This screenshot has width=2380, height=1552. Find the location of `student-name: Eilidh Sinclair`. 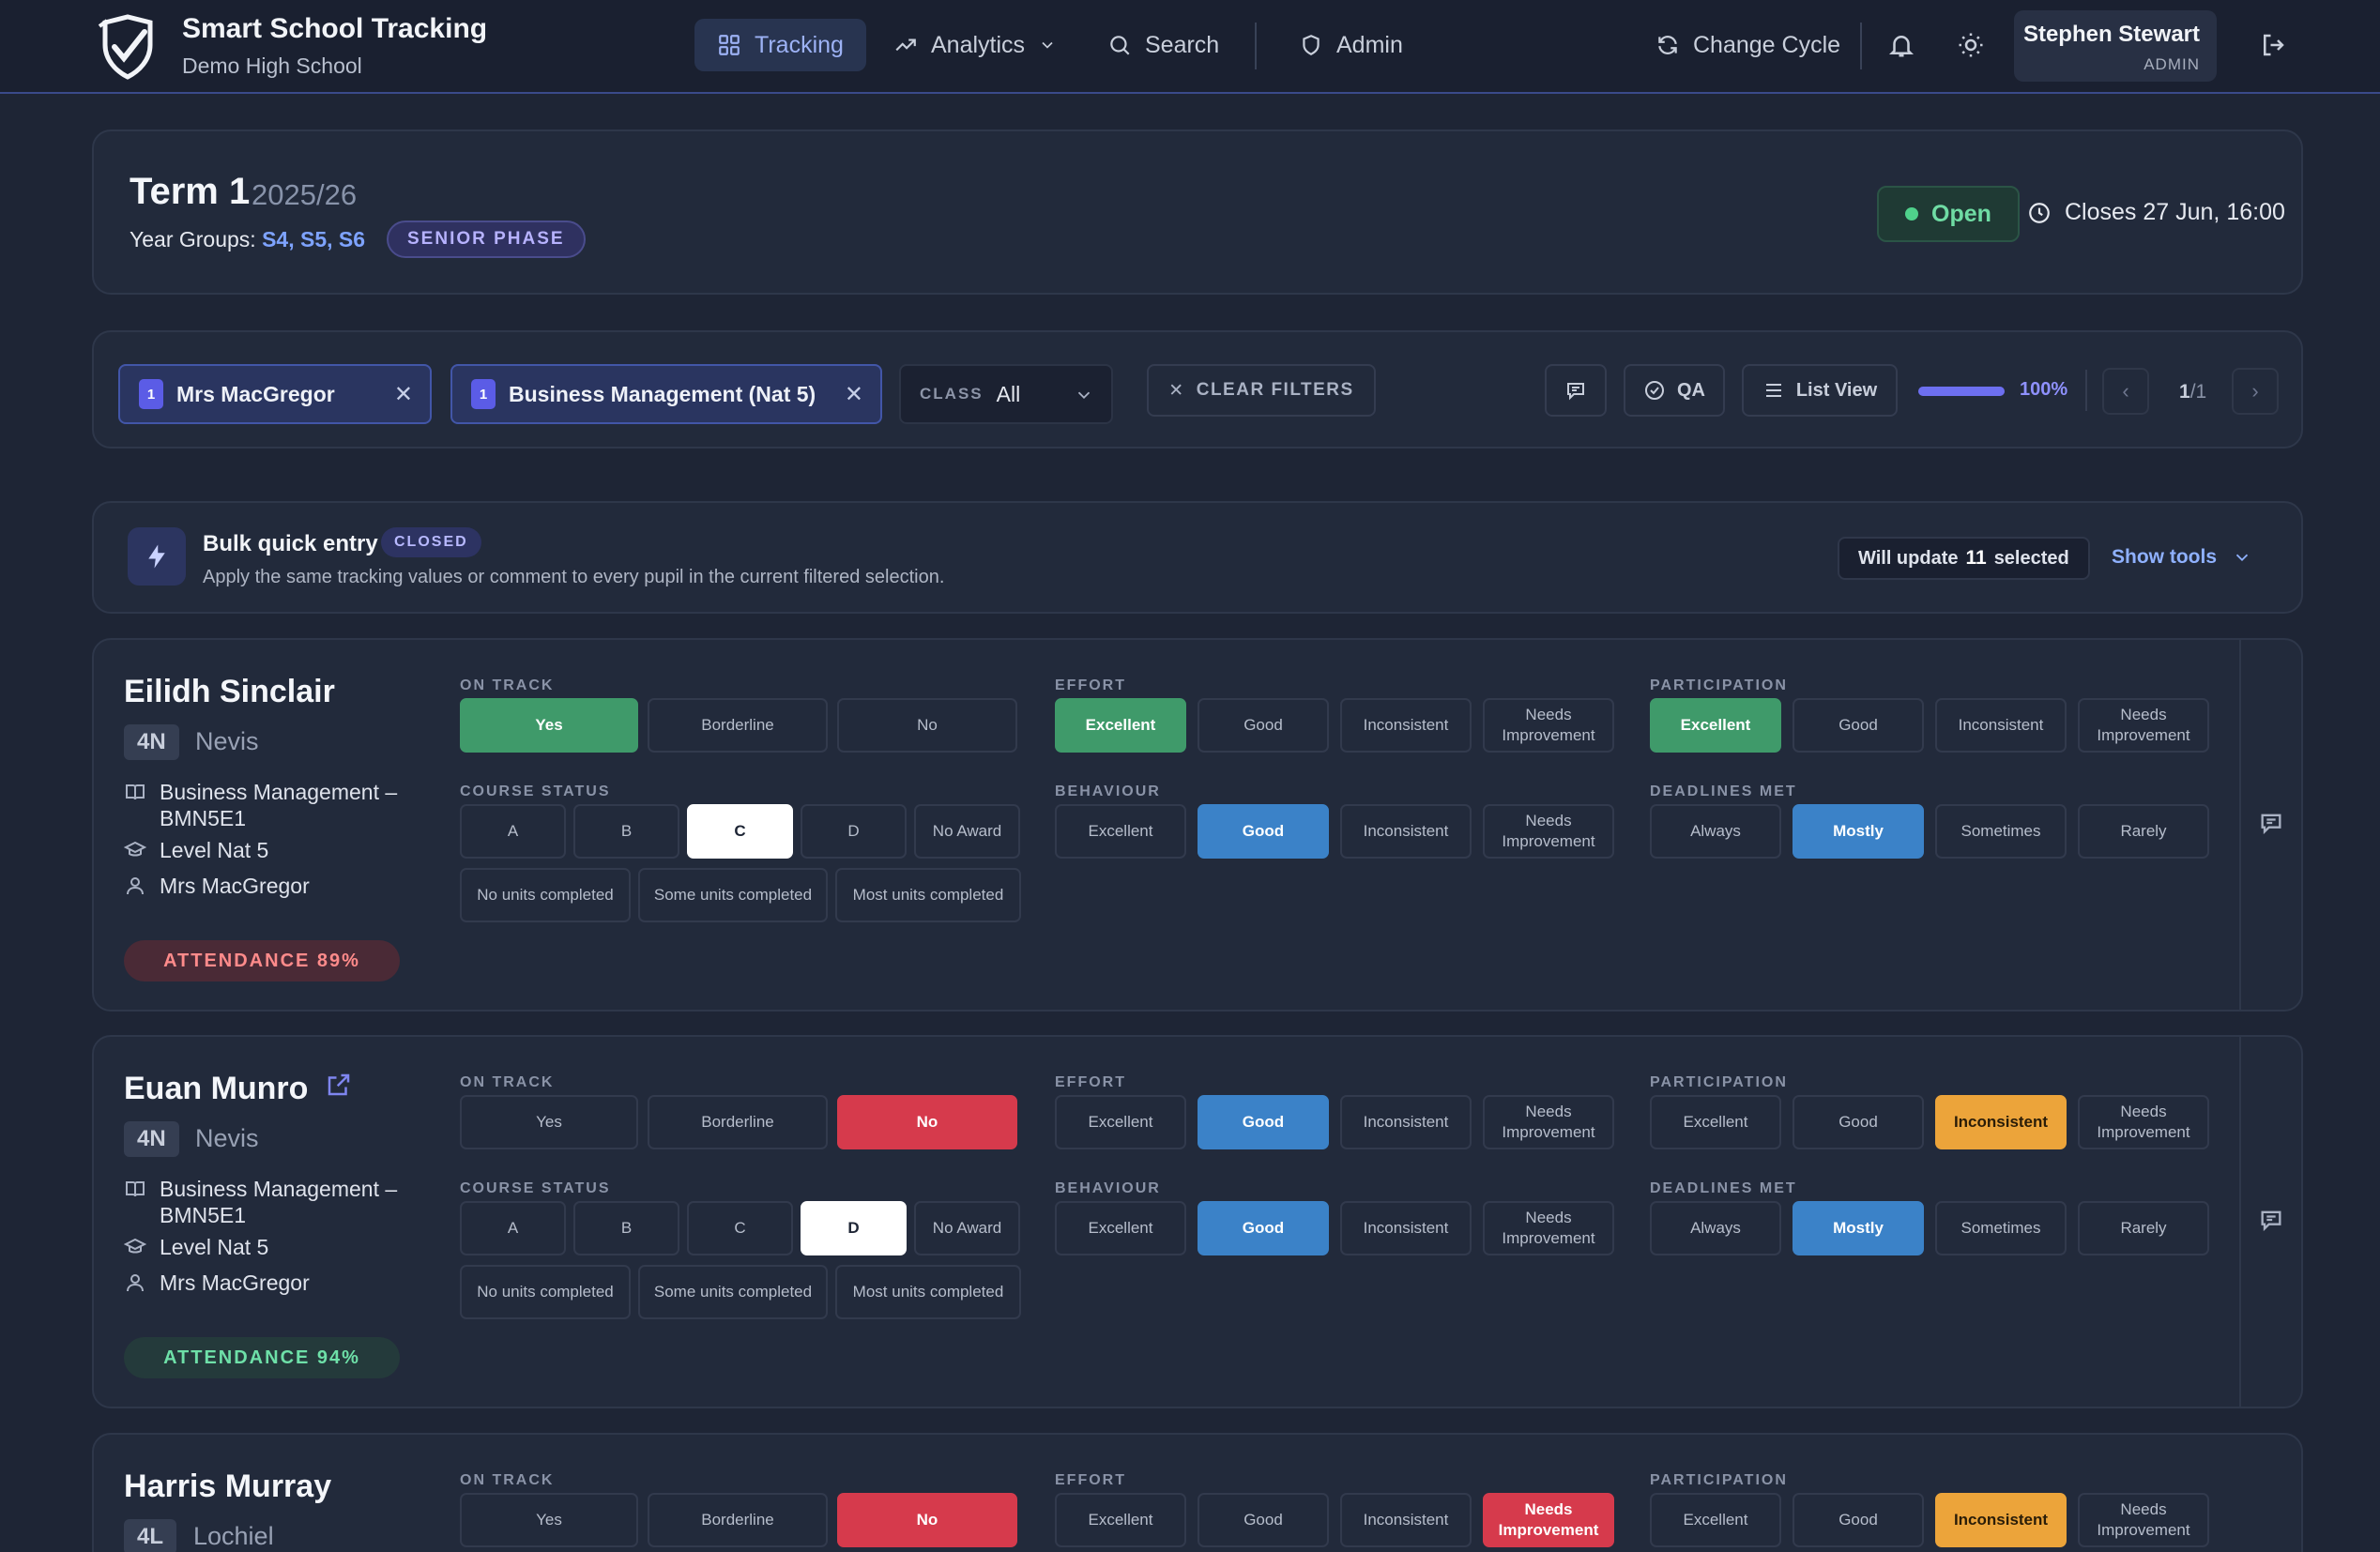

student-name: Eilidh Sinclair is located at coordinates (229, 692).